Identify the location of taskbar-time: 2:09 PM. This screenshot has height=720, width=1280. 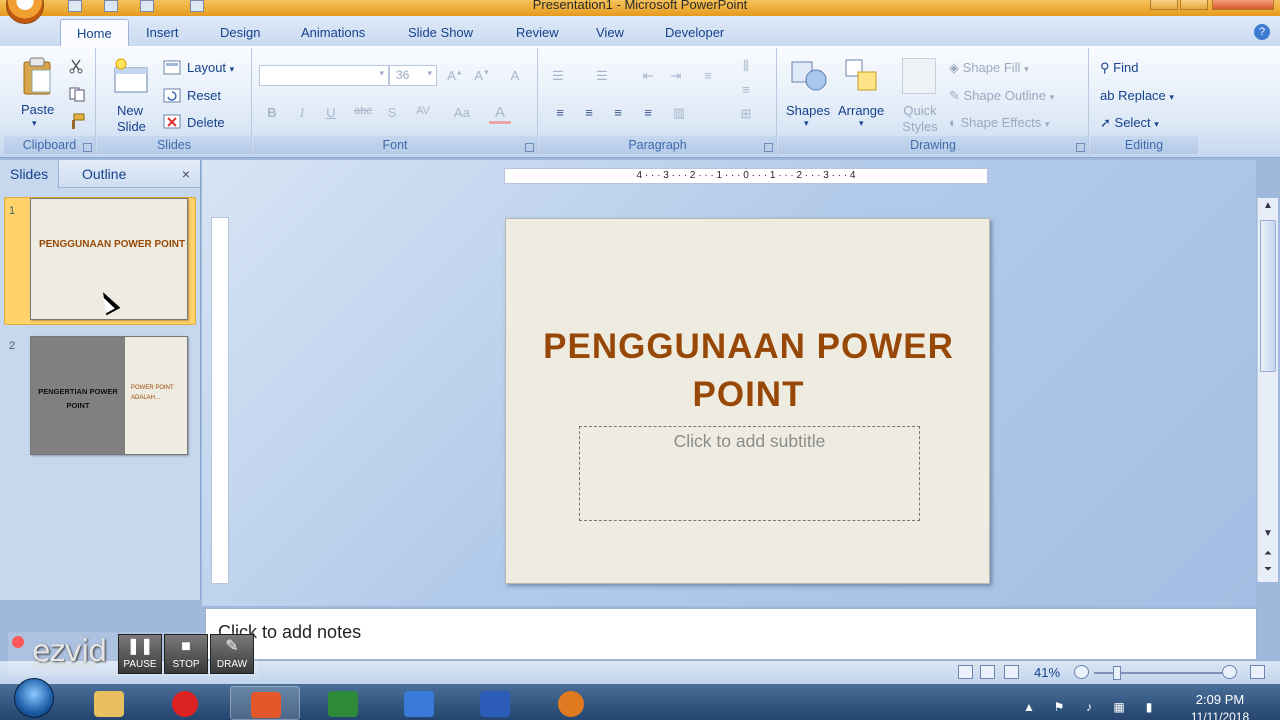
(1220, 699).